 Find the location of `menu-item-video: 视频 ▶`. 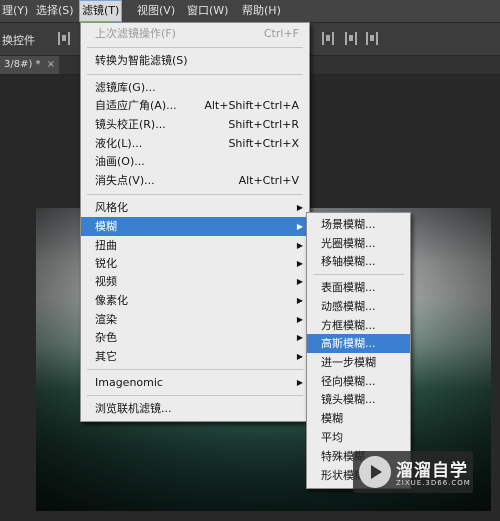

menu-item-video: 视频 ▶ is located at coordinates (195, 281).